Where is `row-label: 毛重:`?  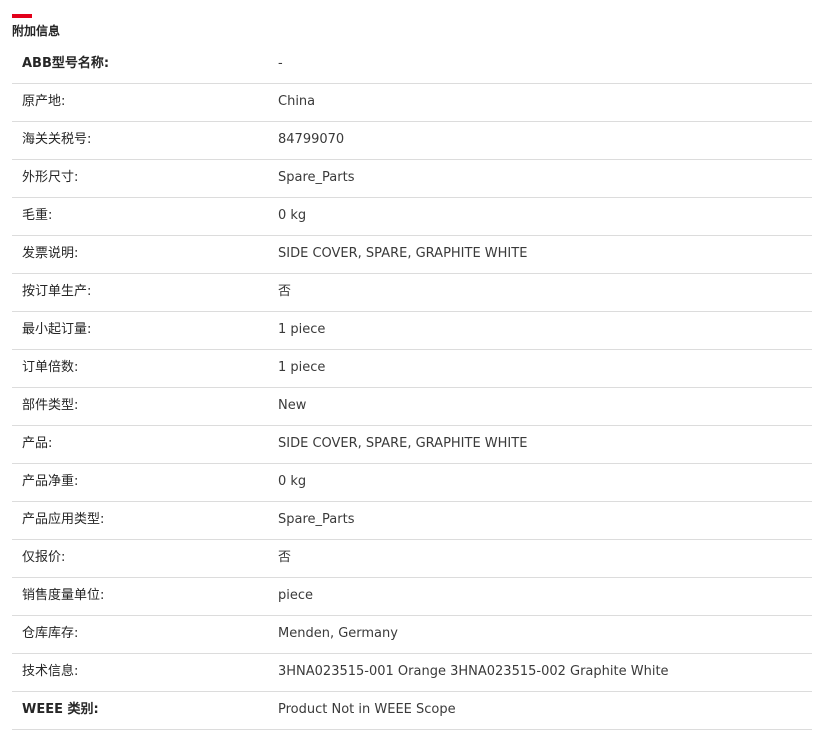
row-label: 毛重: is located at coordinates (37, 215).